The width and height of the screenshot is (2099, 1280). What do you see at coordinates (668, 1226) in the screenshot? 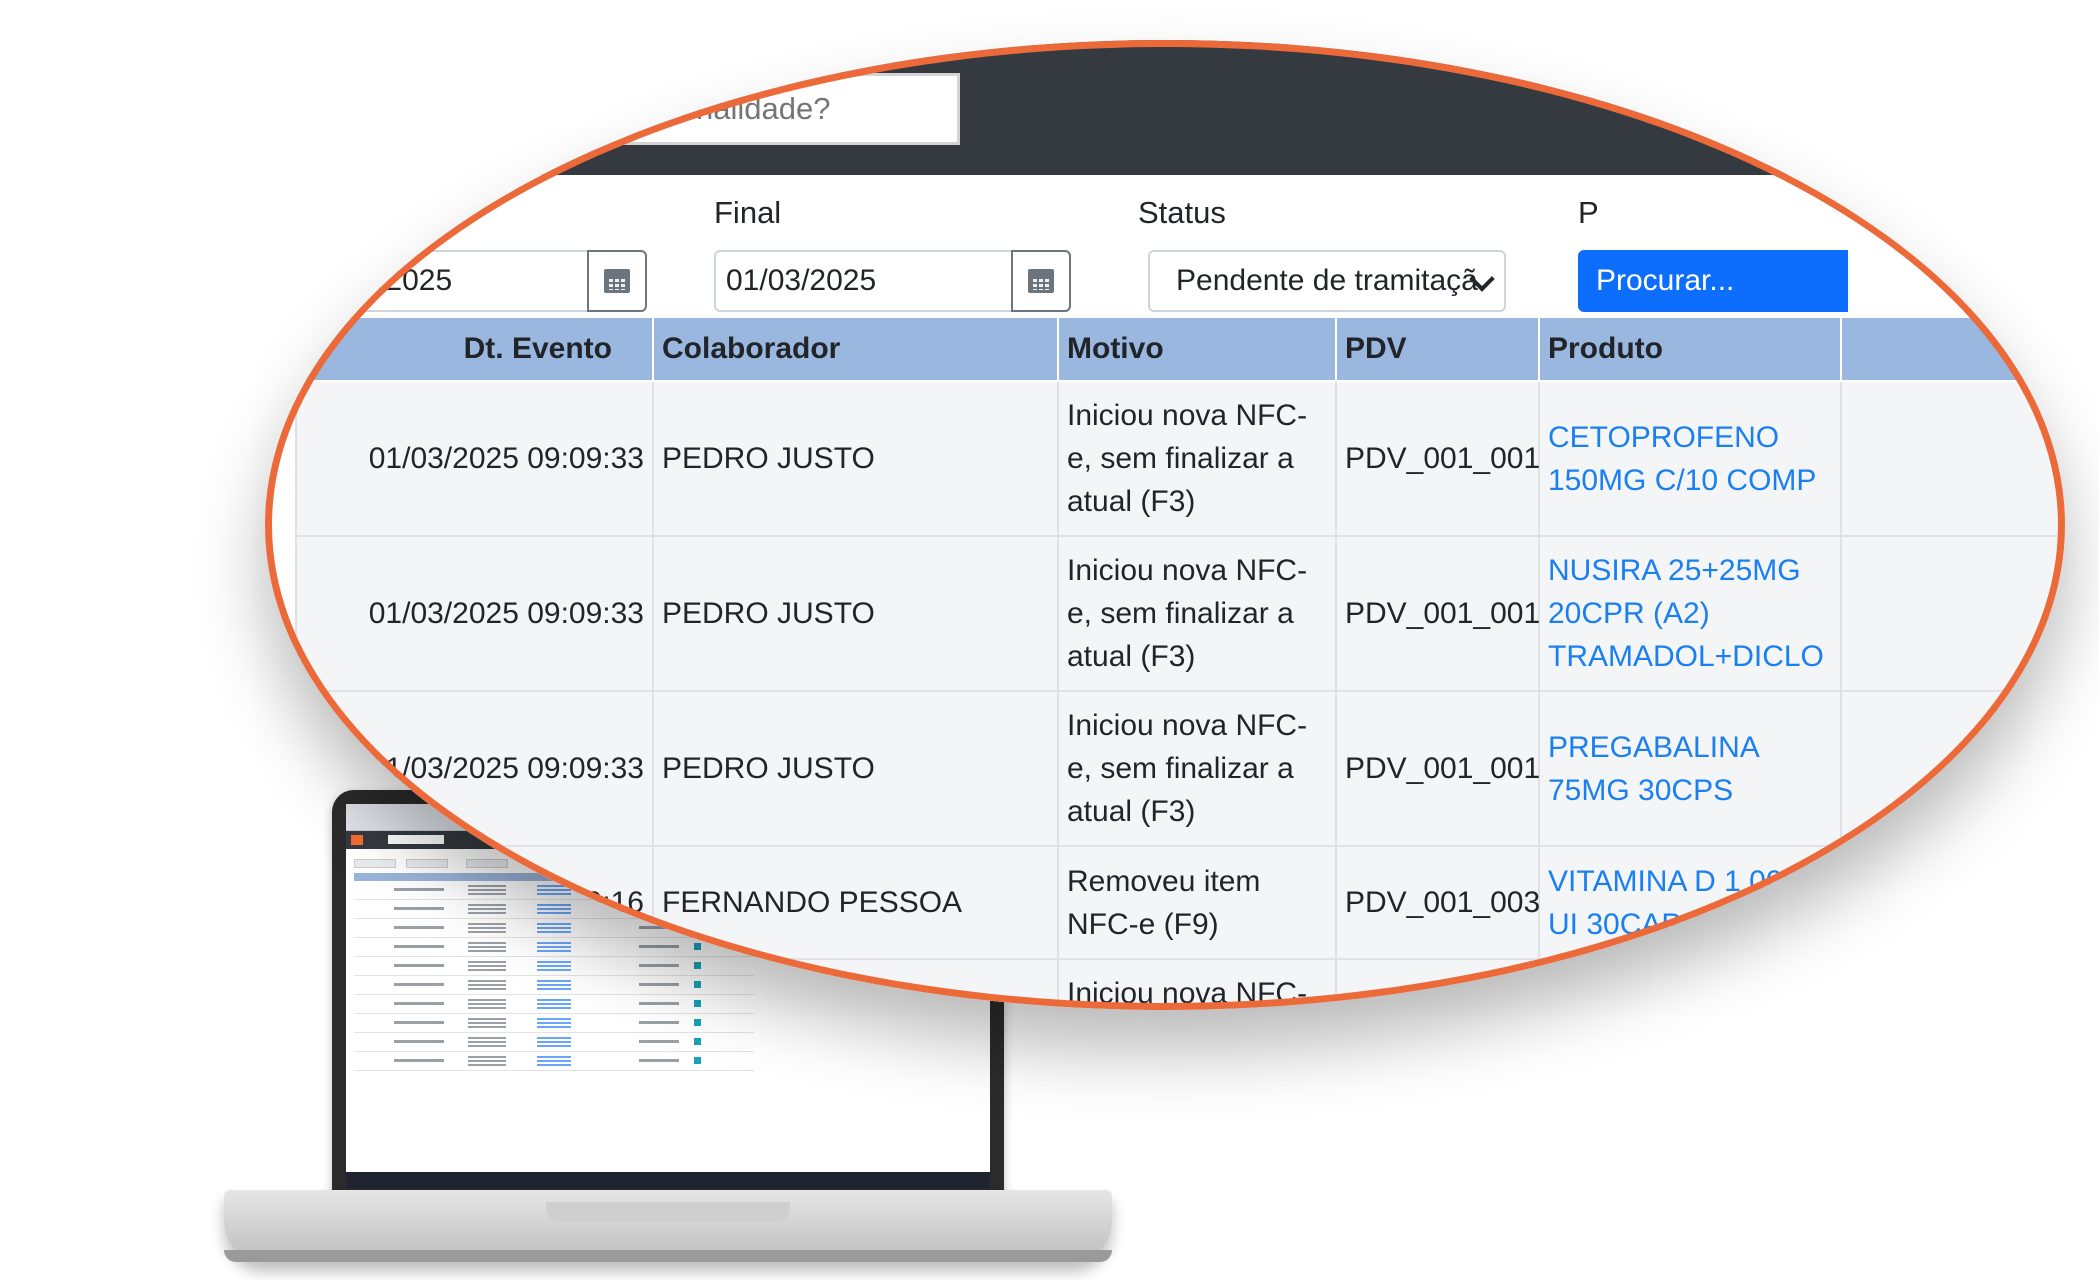
I see `laptop-base` at bounding box center [668, 1226].